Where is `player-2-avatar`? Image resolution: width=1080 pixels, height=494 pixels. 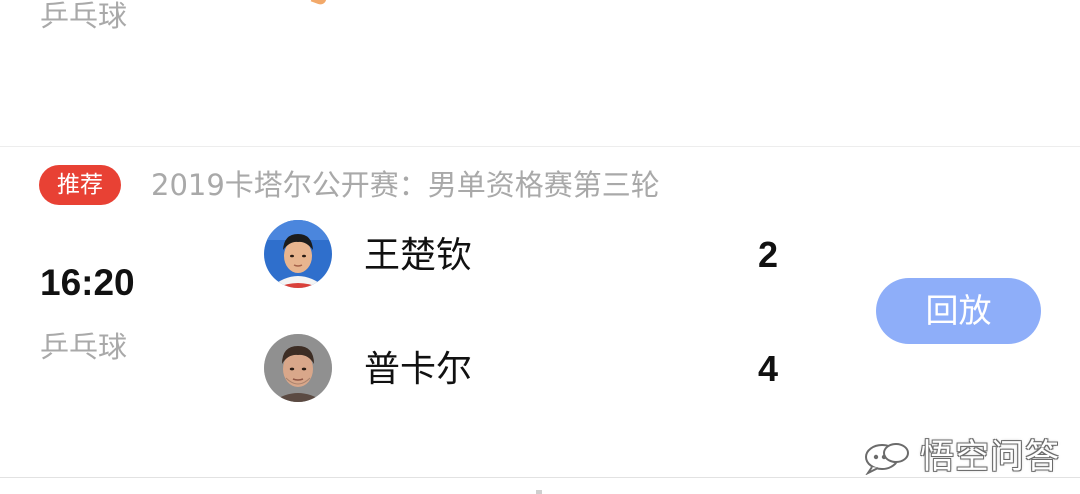
player-2-avatar is located at coordinates (298, 368).